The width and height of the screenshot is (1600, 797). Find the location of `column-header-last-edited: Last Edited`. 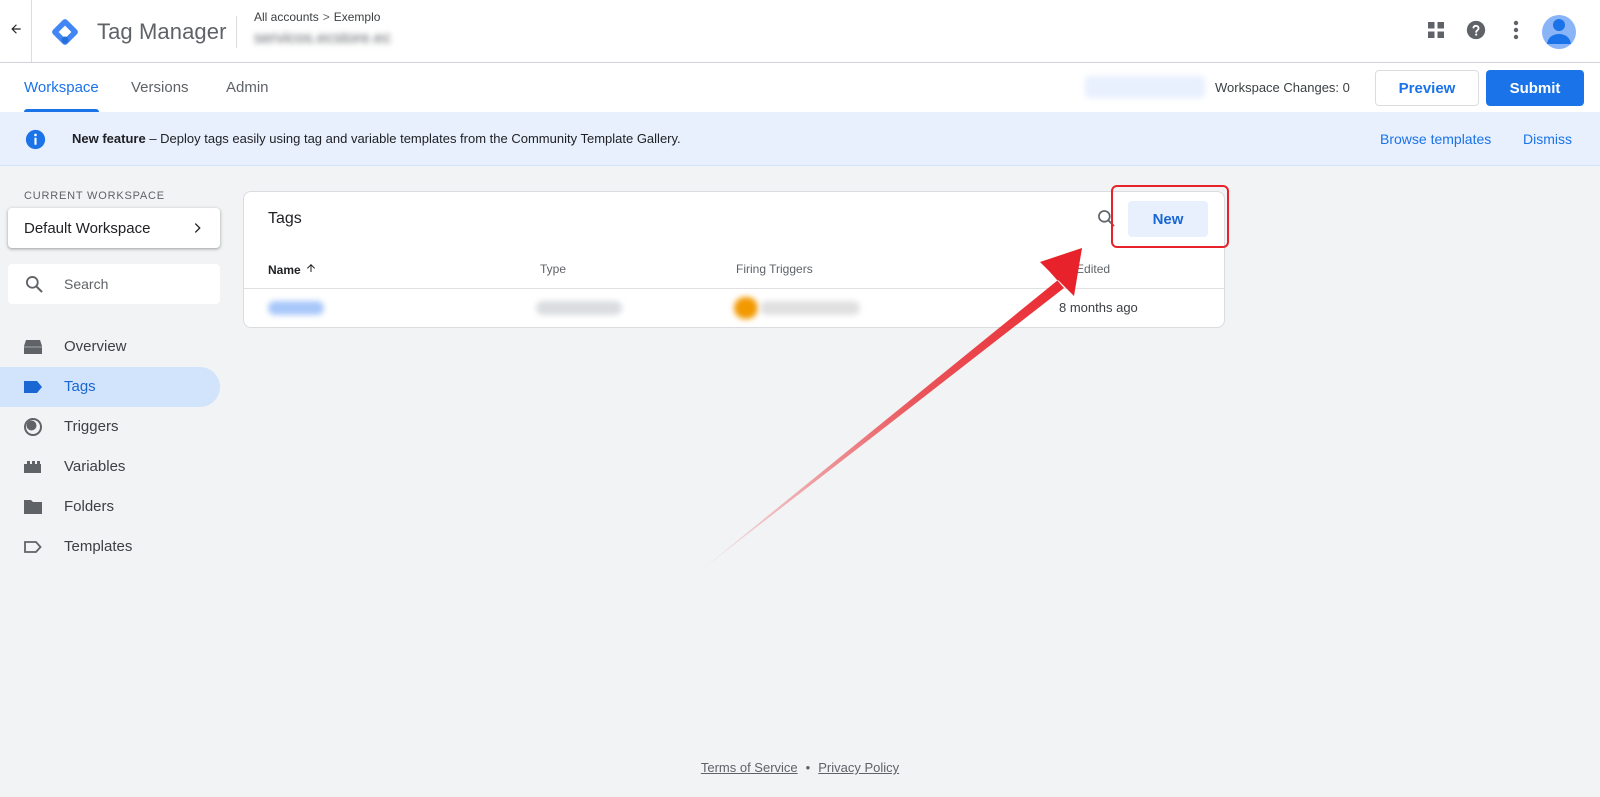

column-header-last-edited: Last Edited is located at coordinates (1080, 269).